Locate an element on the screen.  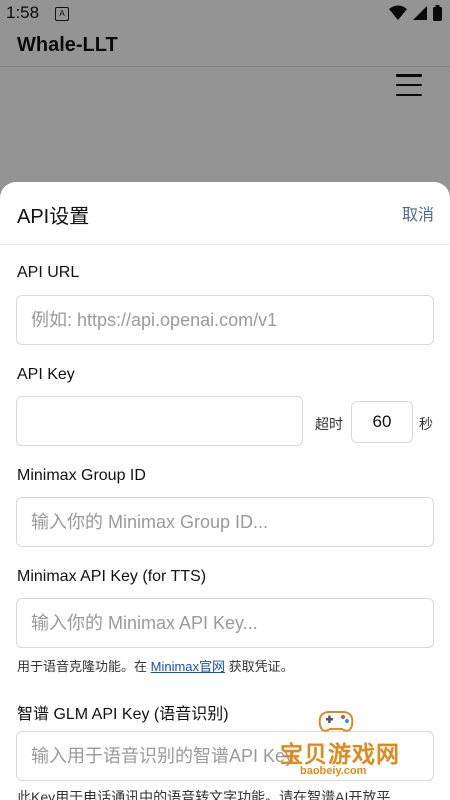
api-key-input is located at coordinates (159, 421).